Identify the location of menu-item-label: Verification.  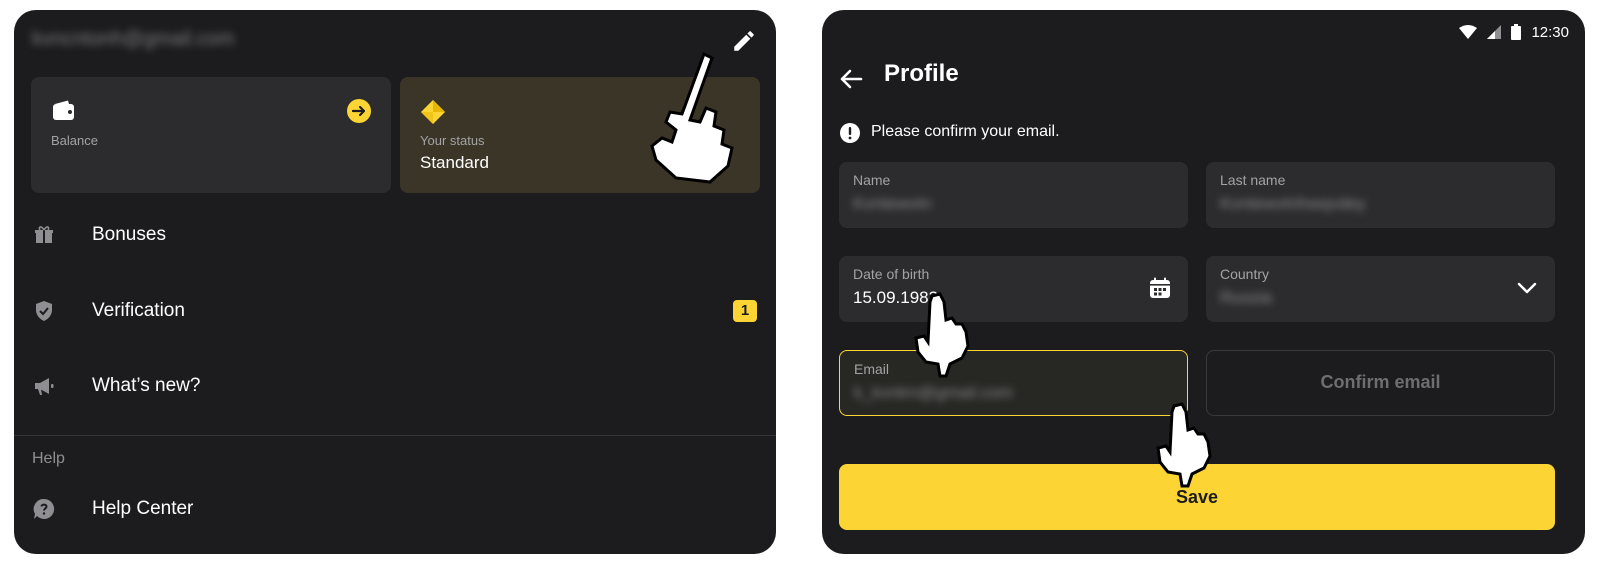
(138, 310).